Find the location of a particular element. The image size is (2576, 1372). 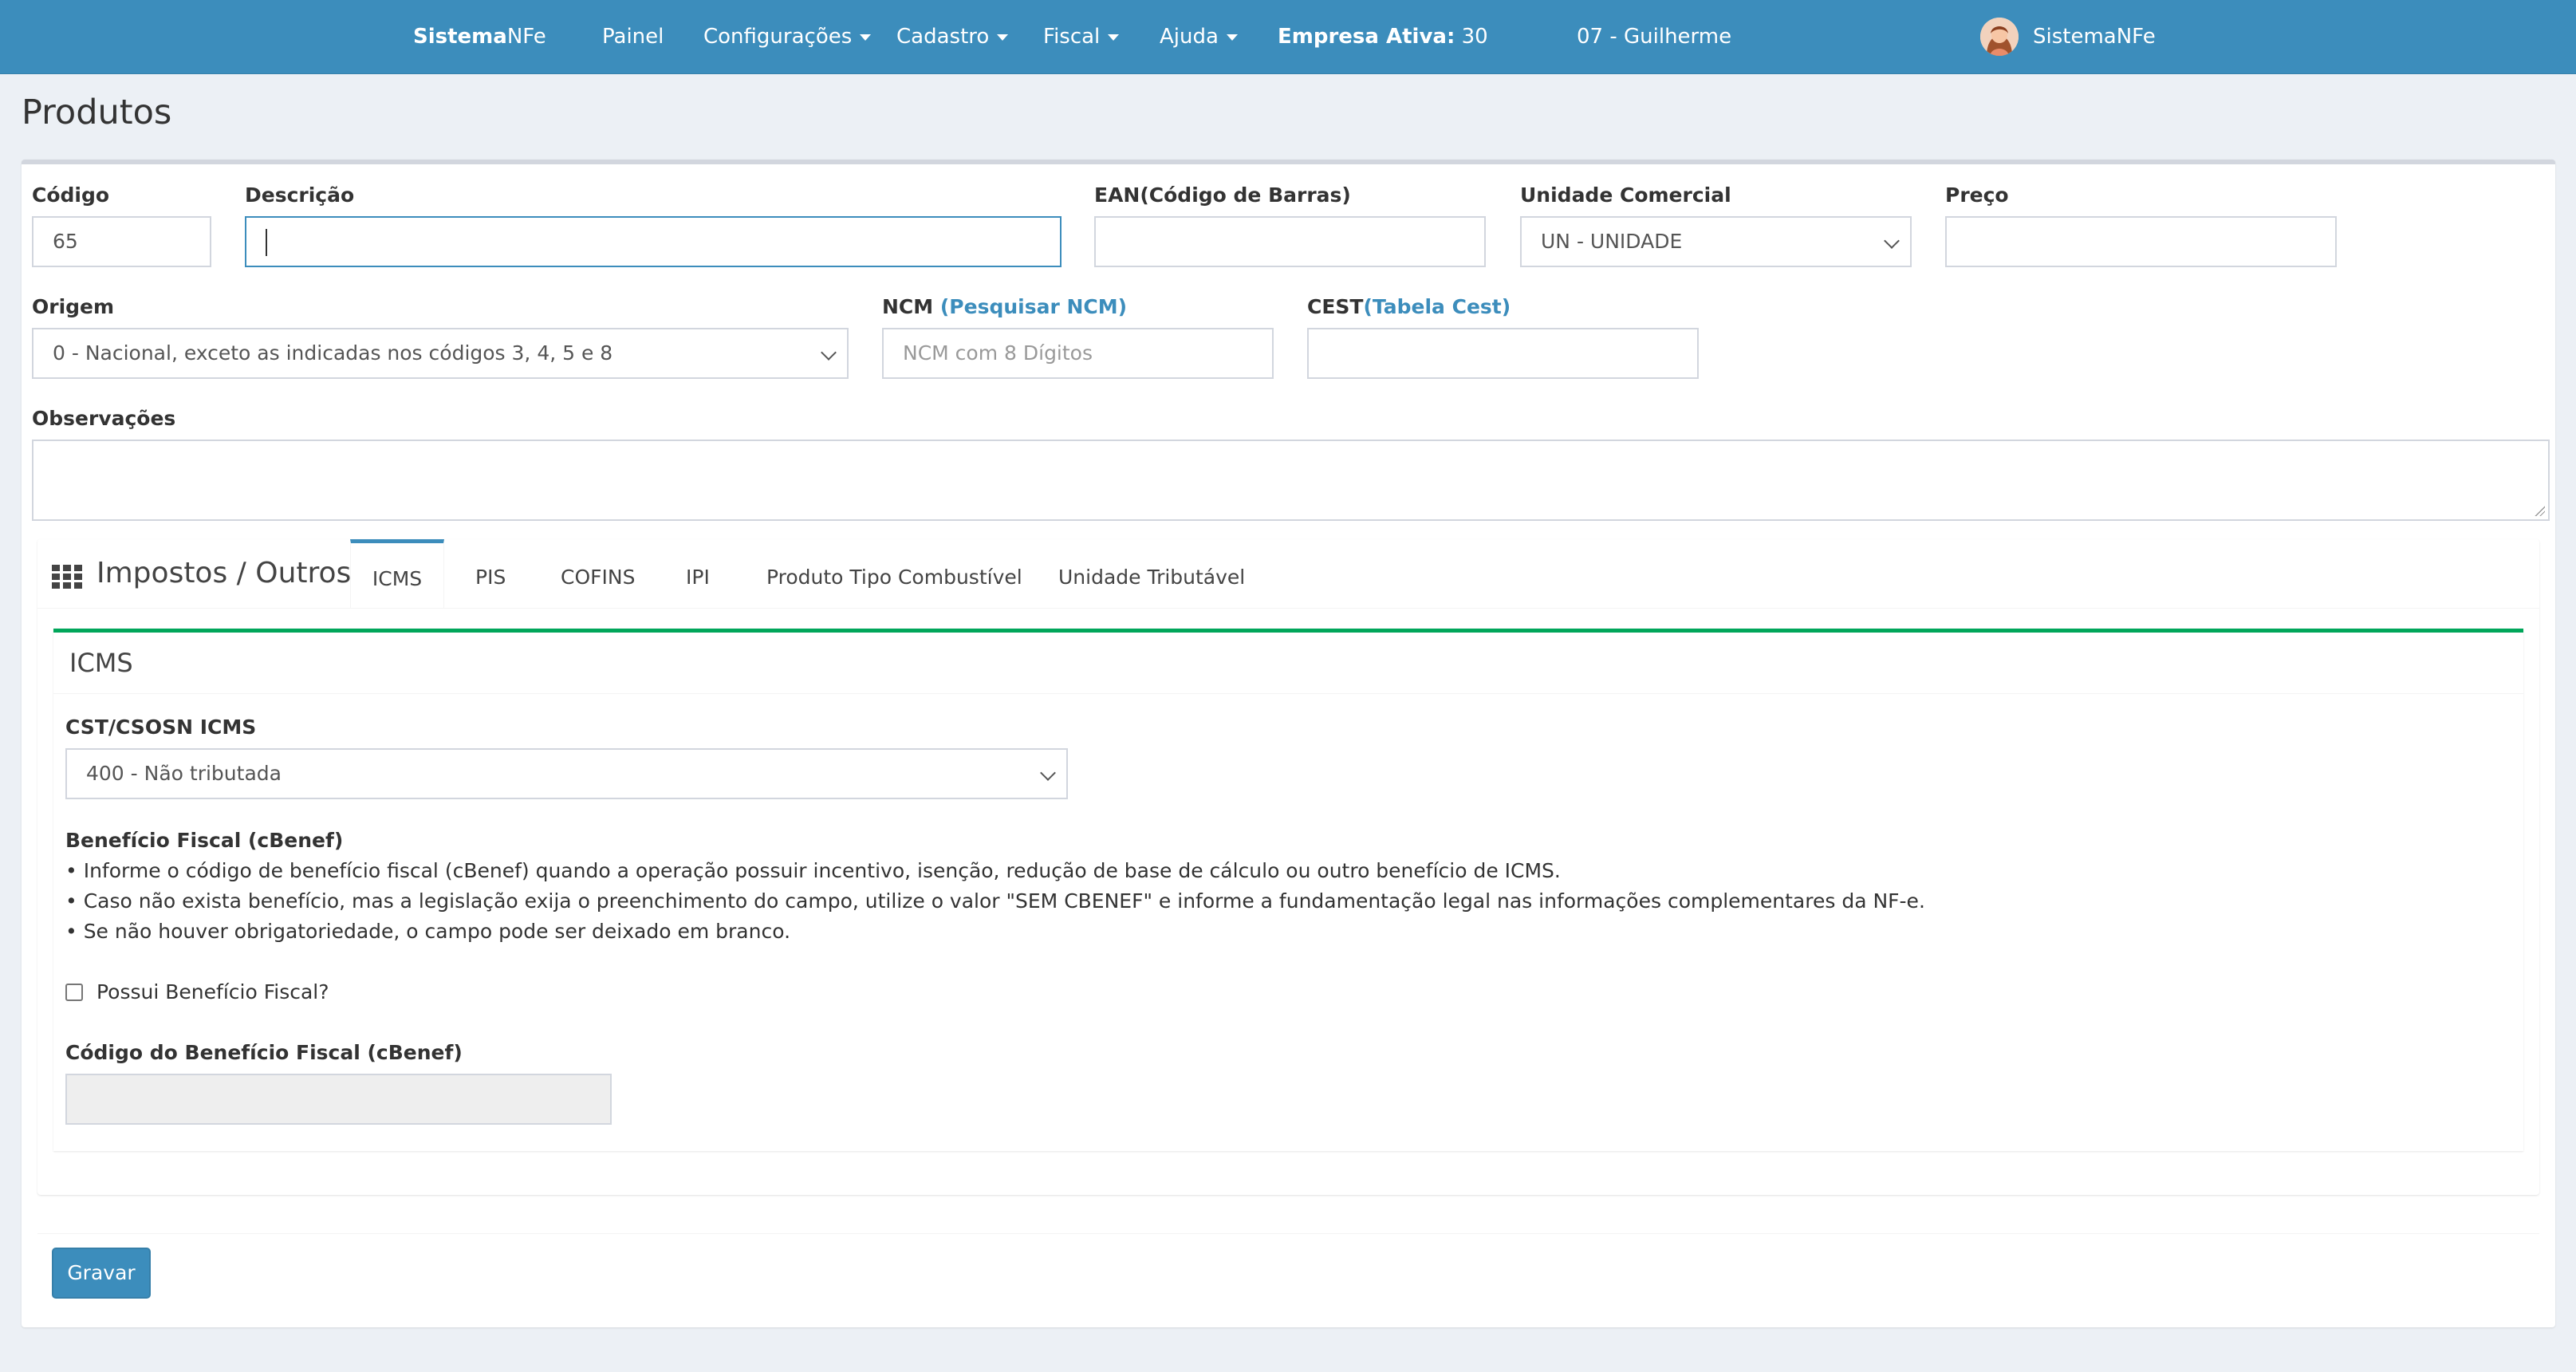

unidade-select: UN - UNIDADE is located at coordinates (1716, 241).